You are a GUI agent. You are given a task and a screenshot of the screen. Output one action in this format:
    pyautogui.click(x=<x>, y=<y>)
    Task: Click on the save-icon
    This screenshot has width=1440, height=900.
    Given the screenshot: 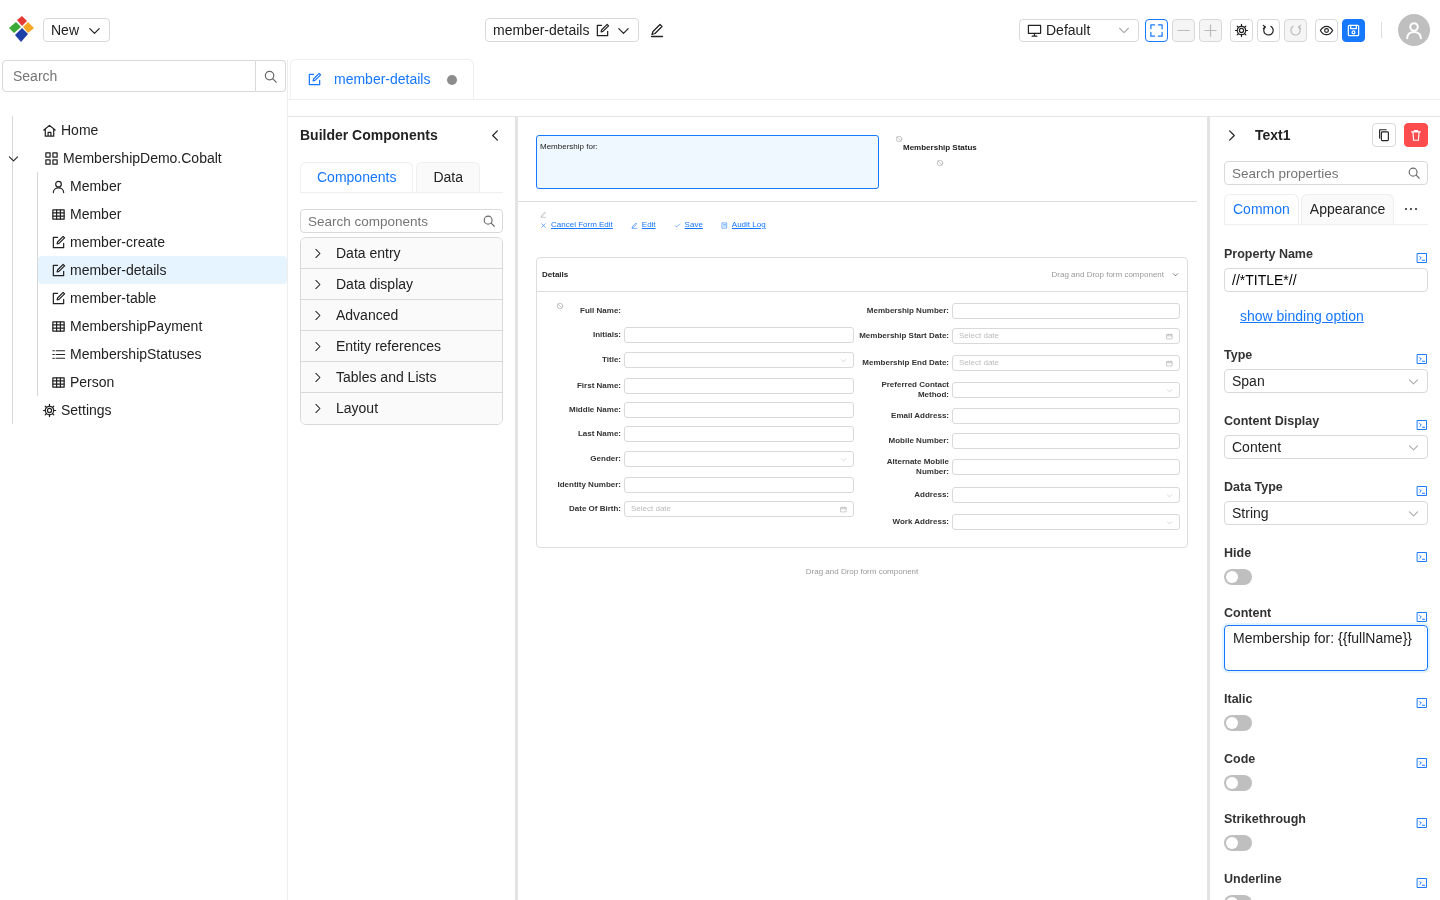 What is the action you would take?
    pyautogui.click(x=1353, y=30)
    